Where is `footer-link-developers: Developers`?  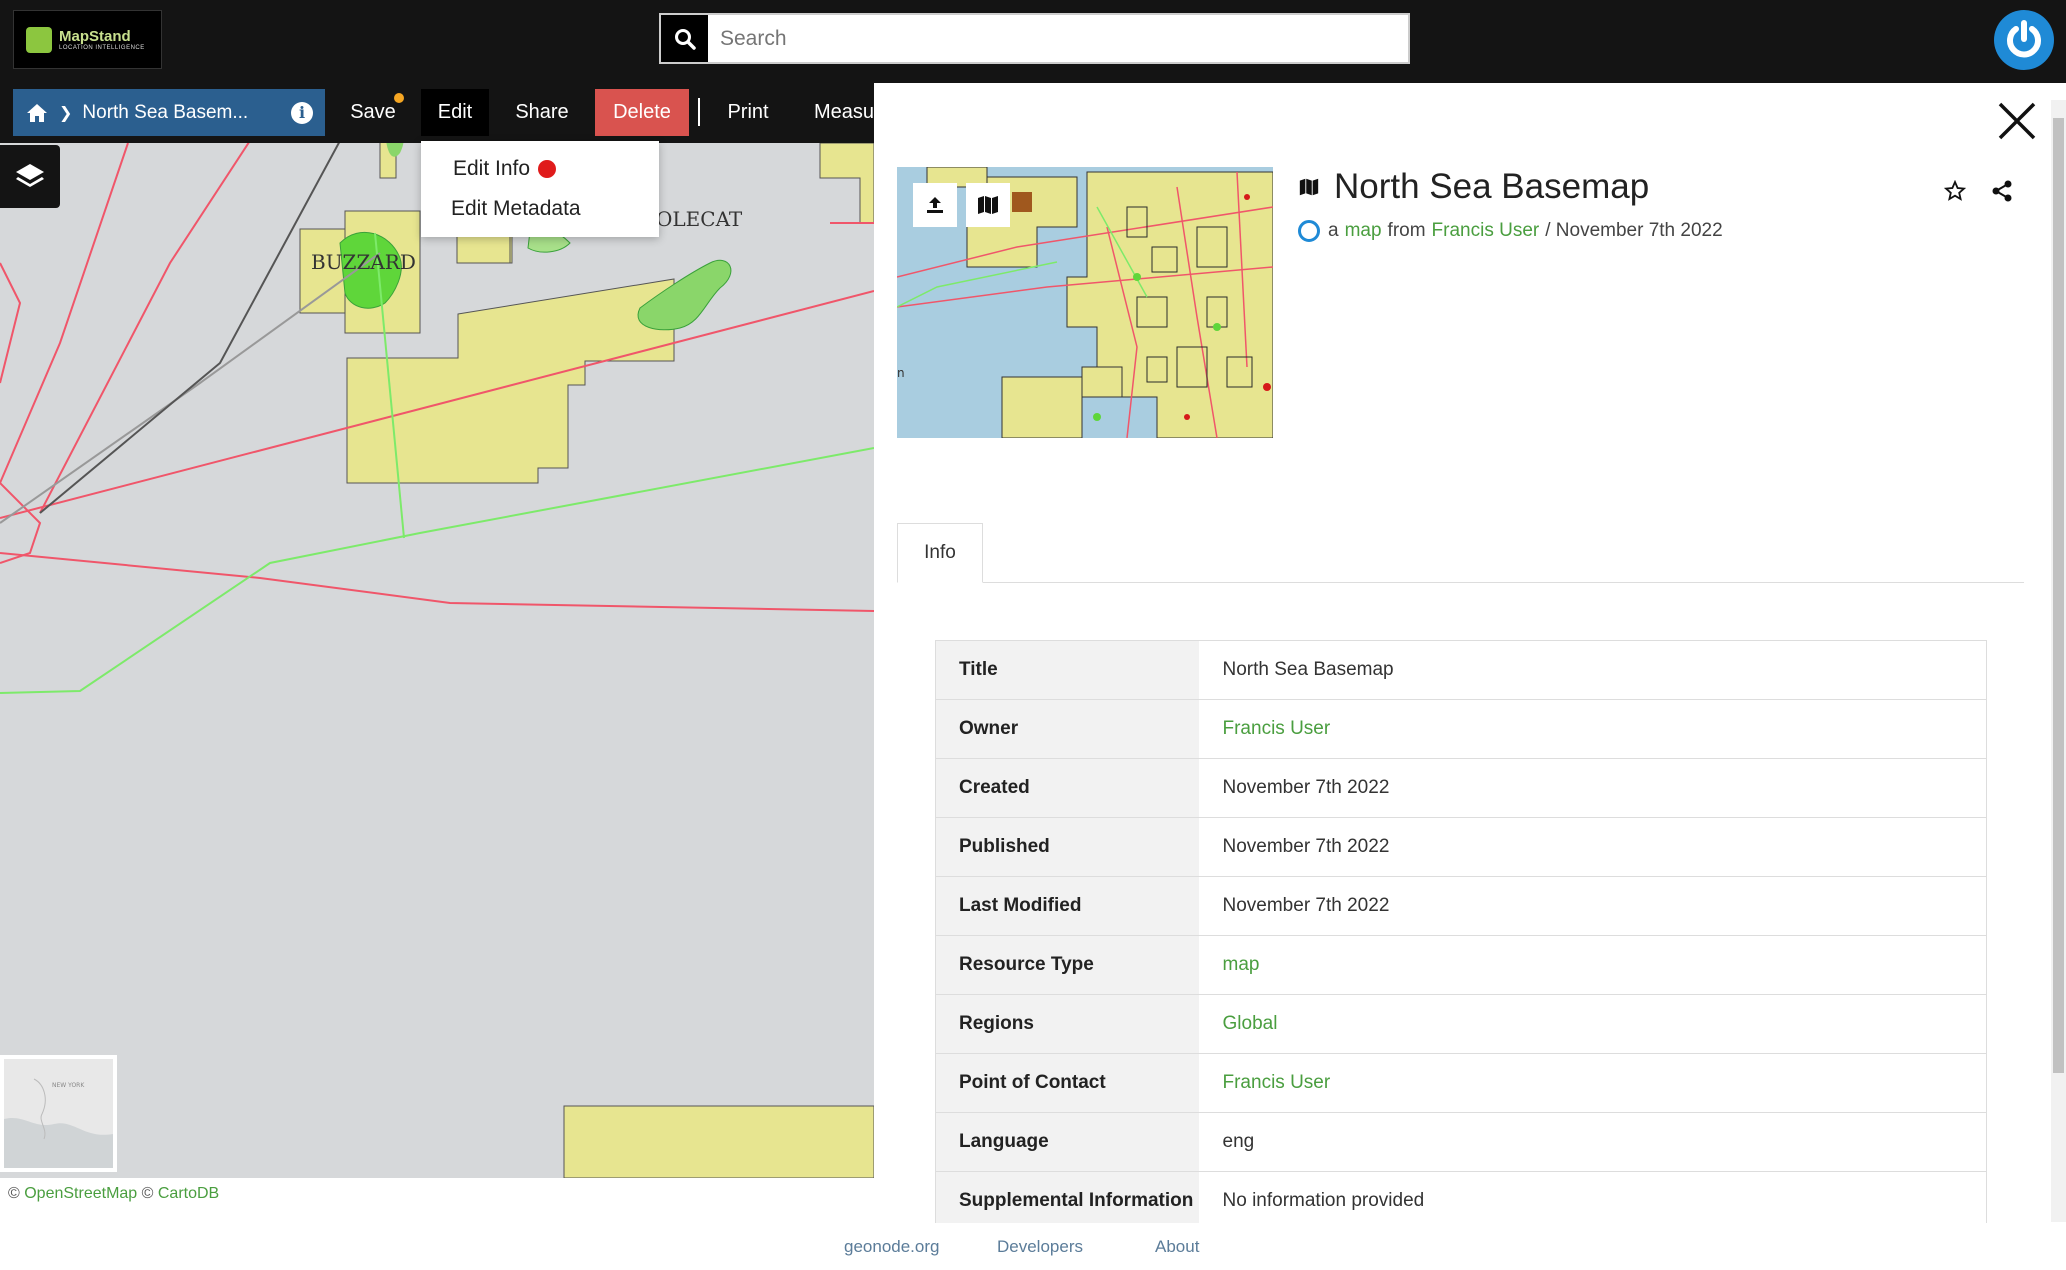 footer-link-developers: Developers is located at coordinates (1040, 1247).